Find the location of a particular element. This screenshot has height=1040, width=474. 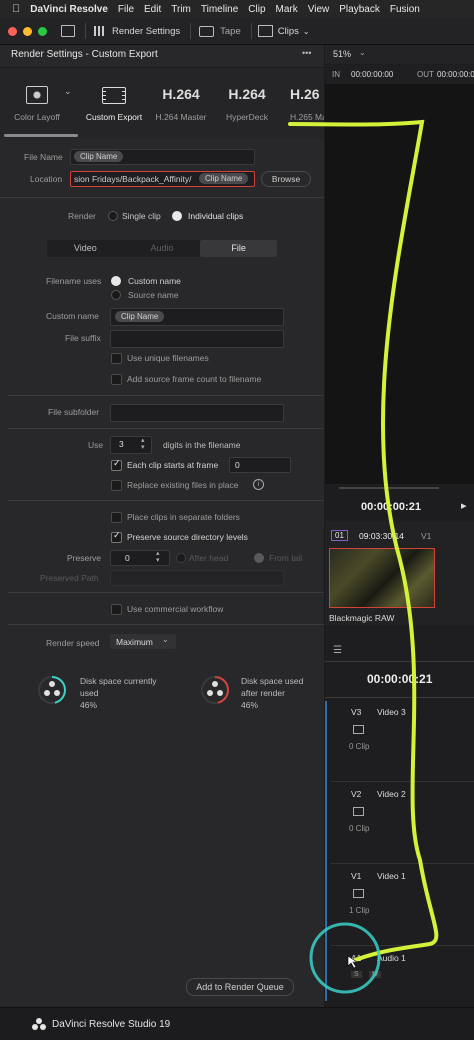

preset-label: H.265 Ma is located at coordinates (307, 117).